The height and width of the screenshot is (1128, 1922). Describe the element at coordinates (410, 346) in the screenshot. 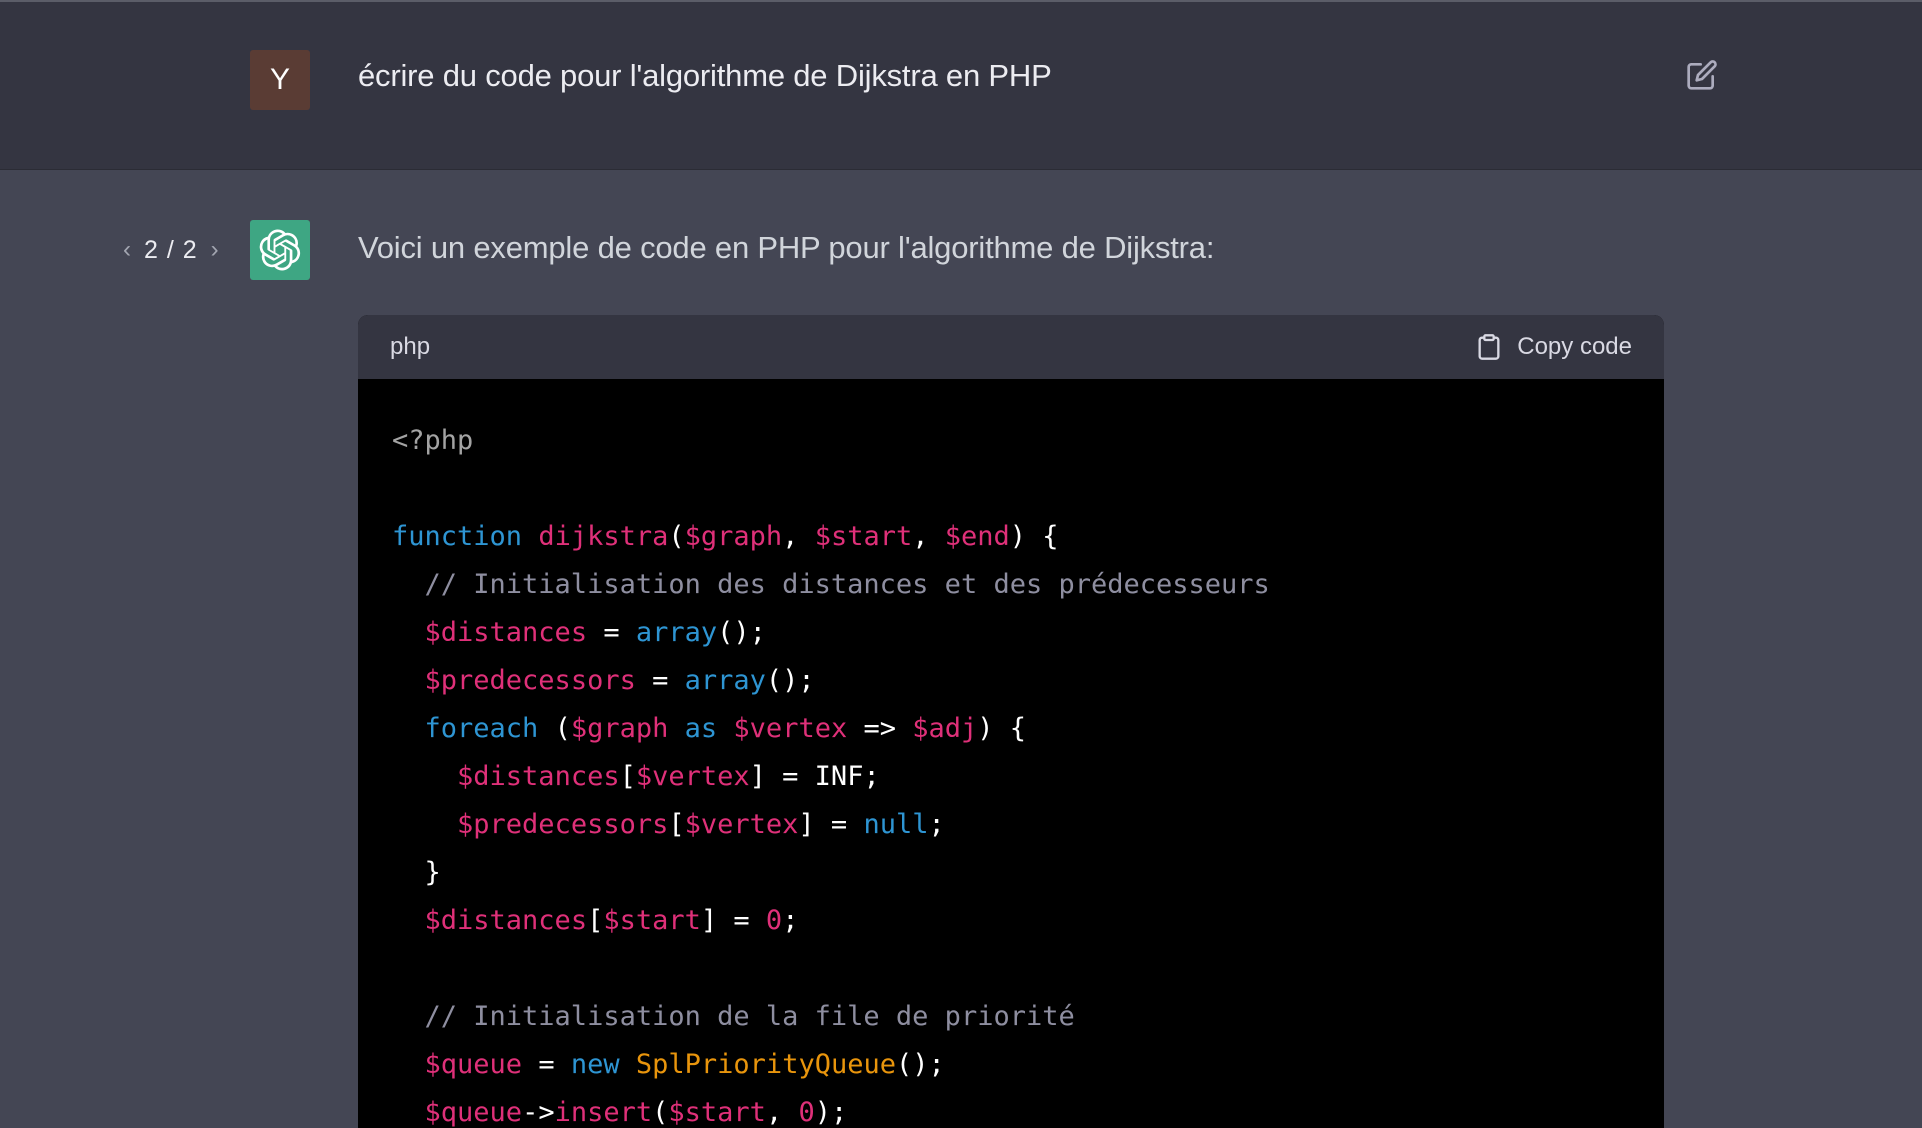

I see `code-language-label: php` at that location.